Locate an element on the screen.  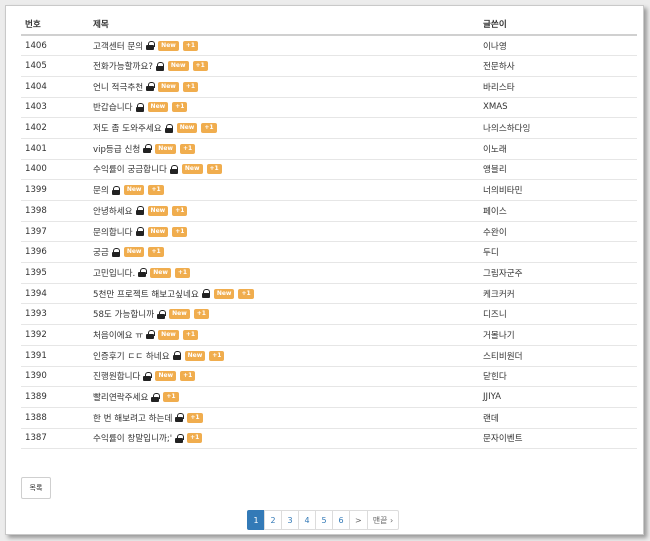
table-row: 1400 수익률이 궁금합니다 New +1 앵블리 is located at coordinates (329, 170).